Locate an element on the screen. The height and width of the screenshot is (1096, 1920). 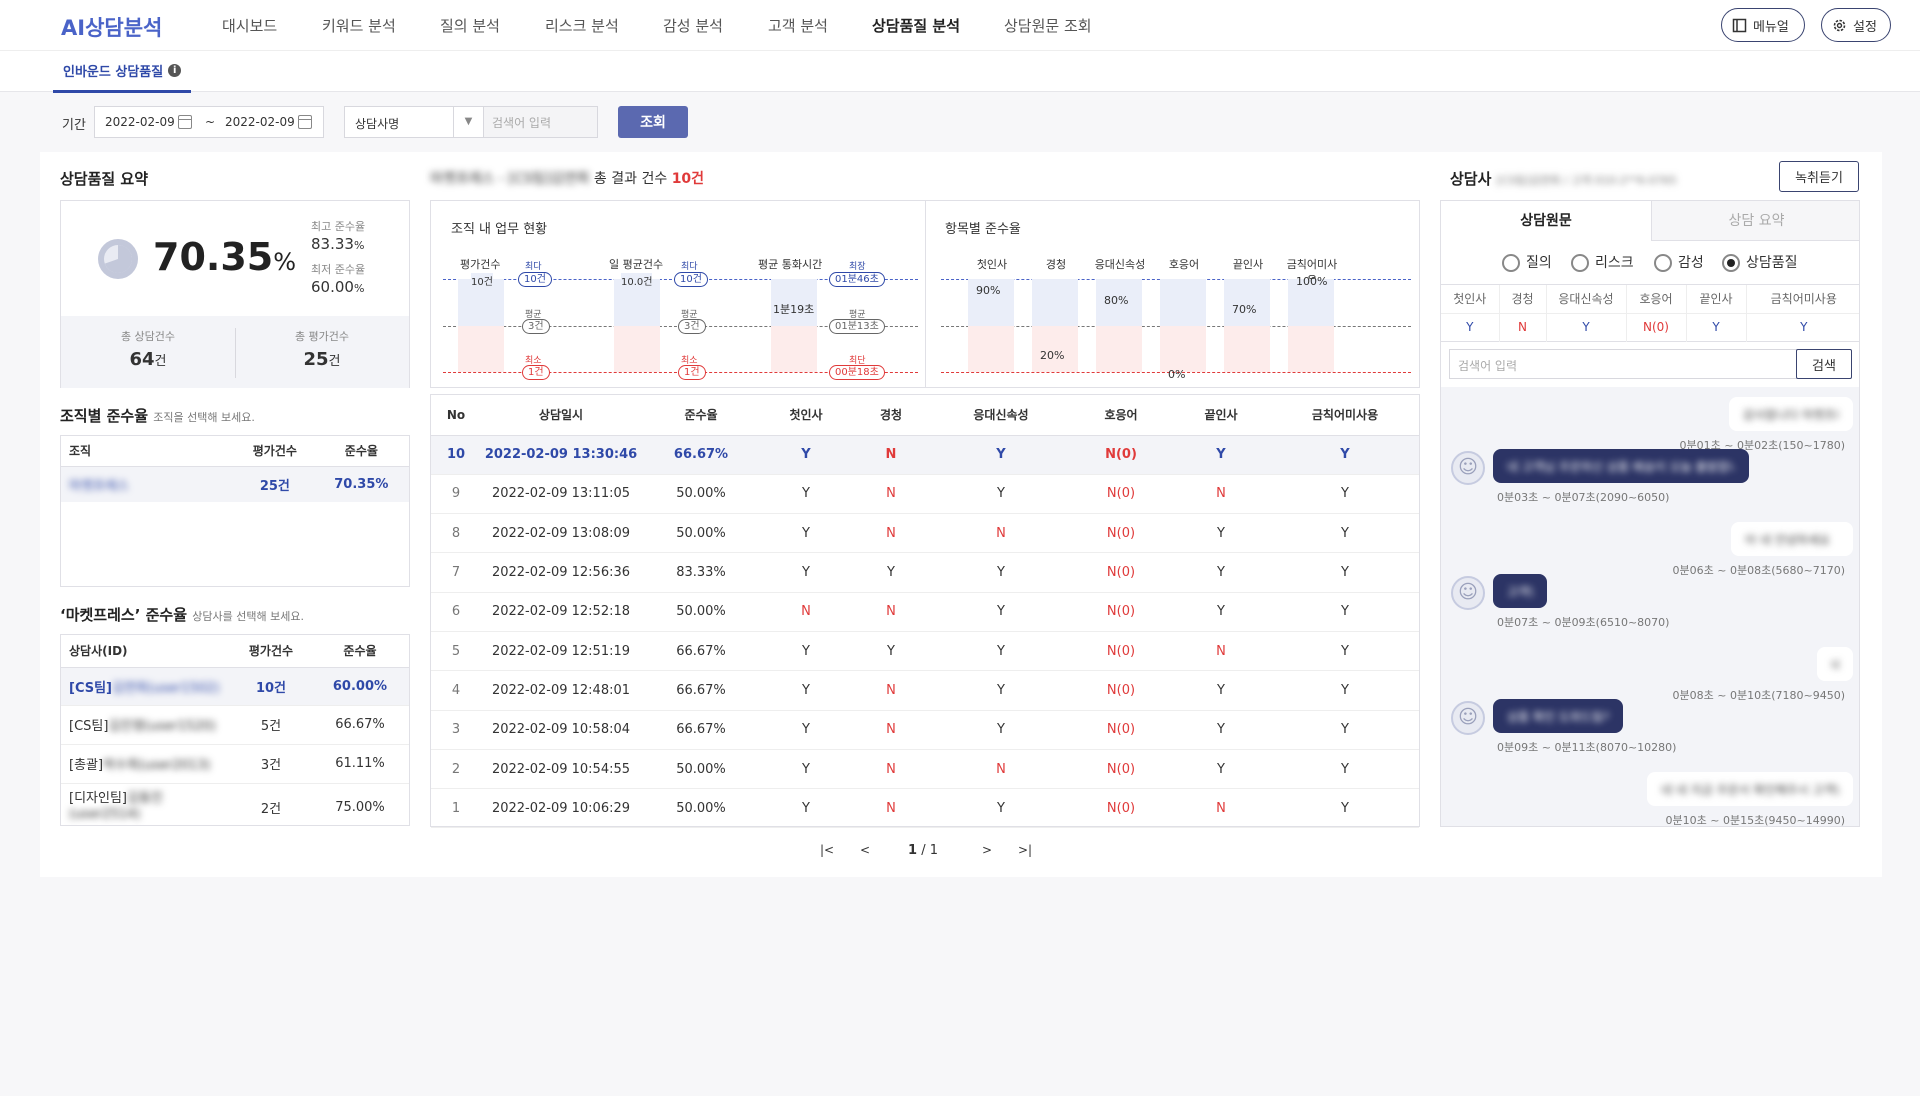
table-cell: 7 is located at coordinates (456, 573).